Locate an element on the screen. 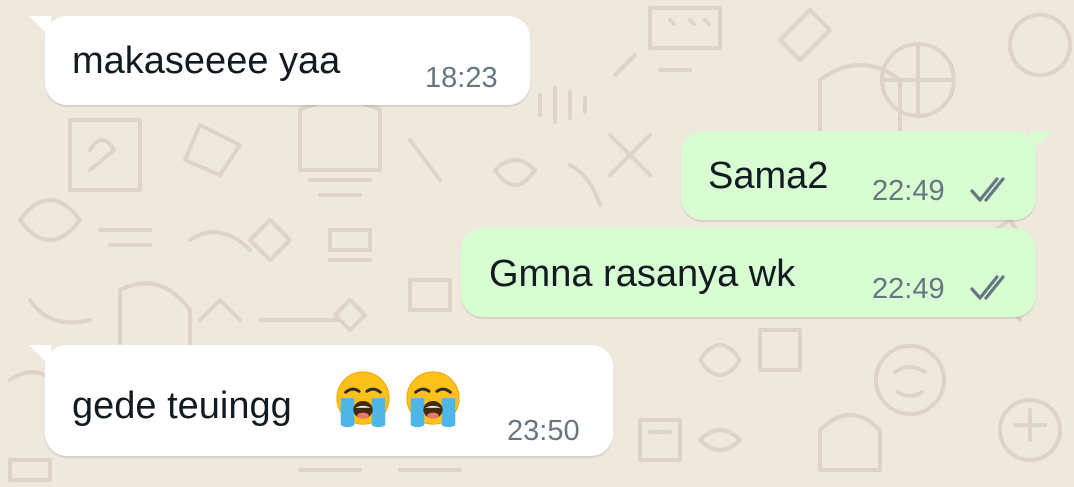 This screenshot has height=487, width=1074. outgoing-message-bubble: Sama2 22:49 is located at coordinates (866, 175).